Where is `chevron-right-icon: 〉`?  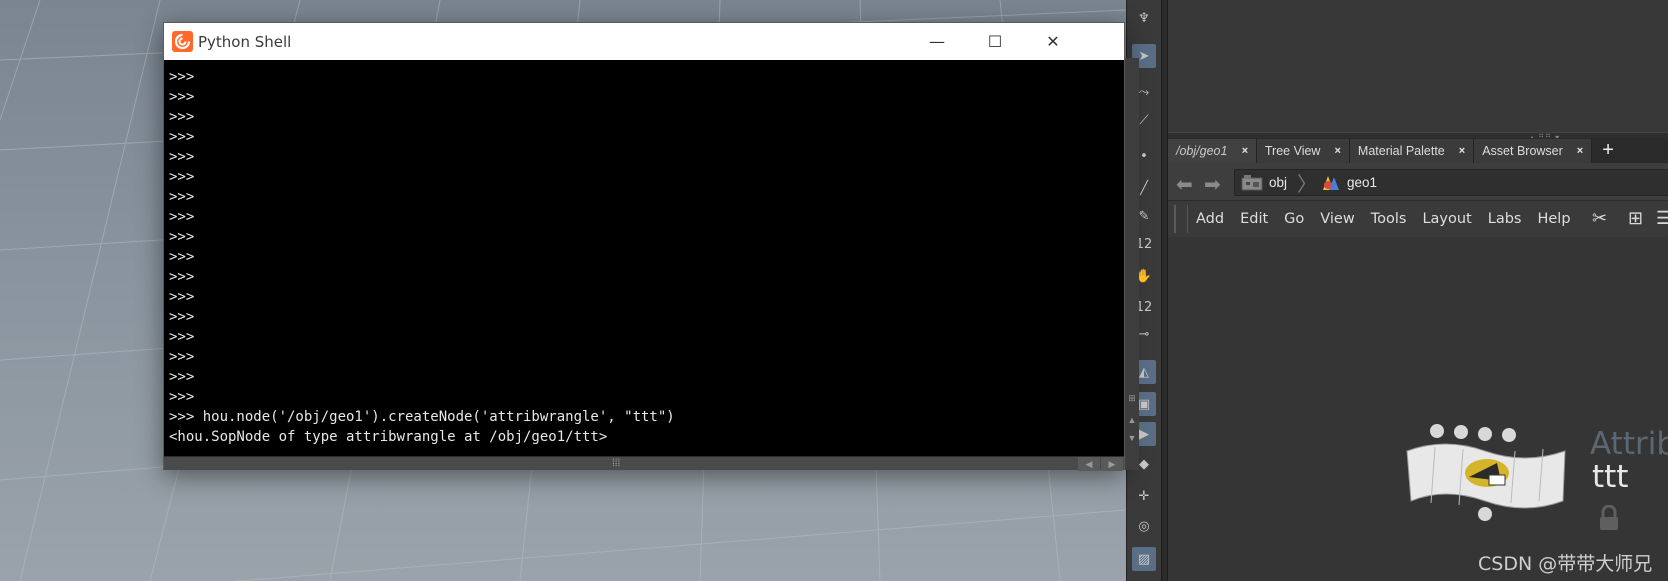 chevron-right-icon: 〉 is located at coordinates (1307, 185).